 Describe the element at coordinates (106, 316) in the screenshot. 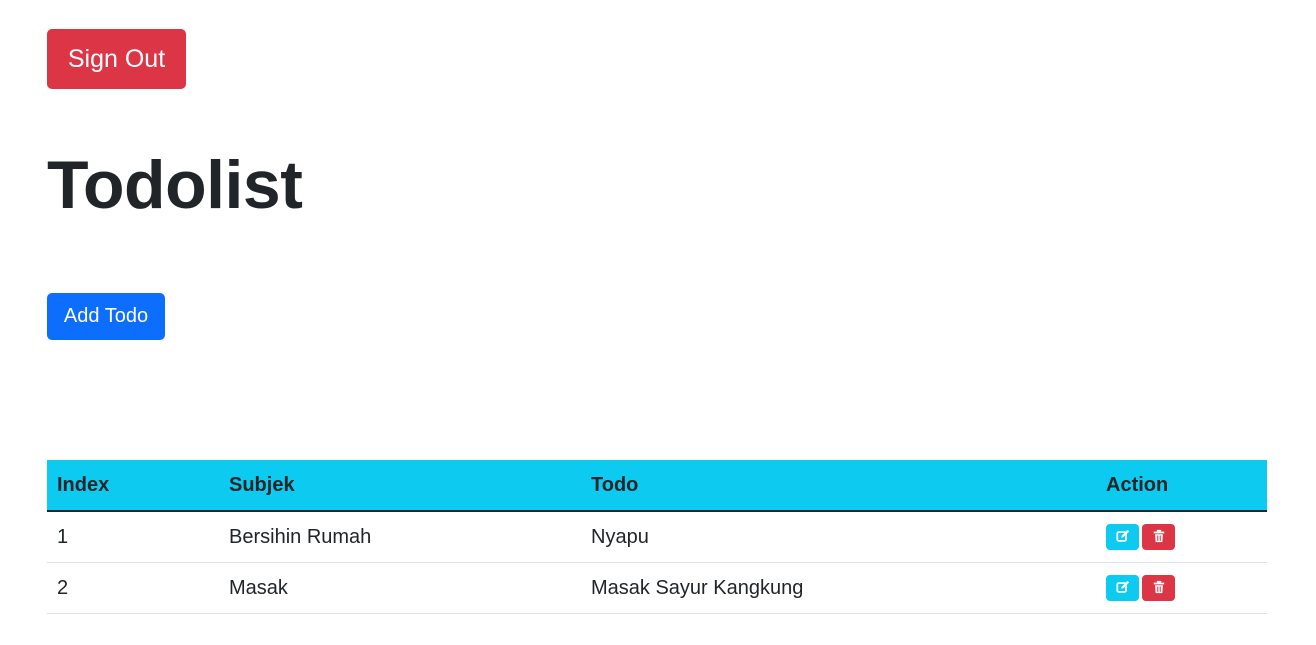

I see `add-todo-button: Add Todo` at that location.